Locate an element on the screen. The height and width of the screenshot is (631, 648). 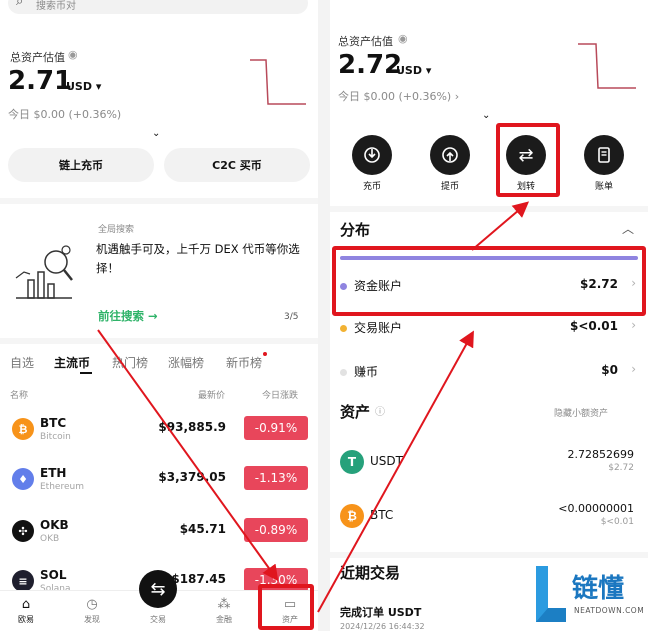
arrow-to-assets-tab is located at coordinates (188, 455).